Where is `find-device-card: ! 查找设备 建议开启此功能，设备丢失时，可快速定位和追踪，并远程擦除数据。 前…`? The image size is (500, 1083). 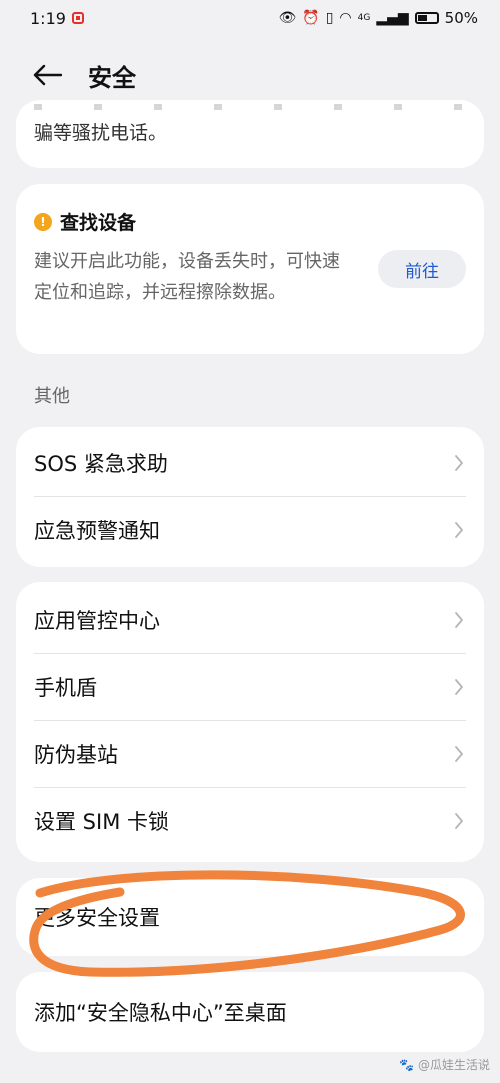 find-device-card: ! 查找设备 建议开启此功能，设备丢失时，可快速定位和追踪，并远程擦除数据。 前… is located at coordinates (250, 269).